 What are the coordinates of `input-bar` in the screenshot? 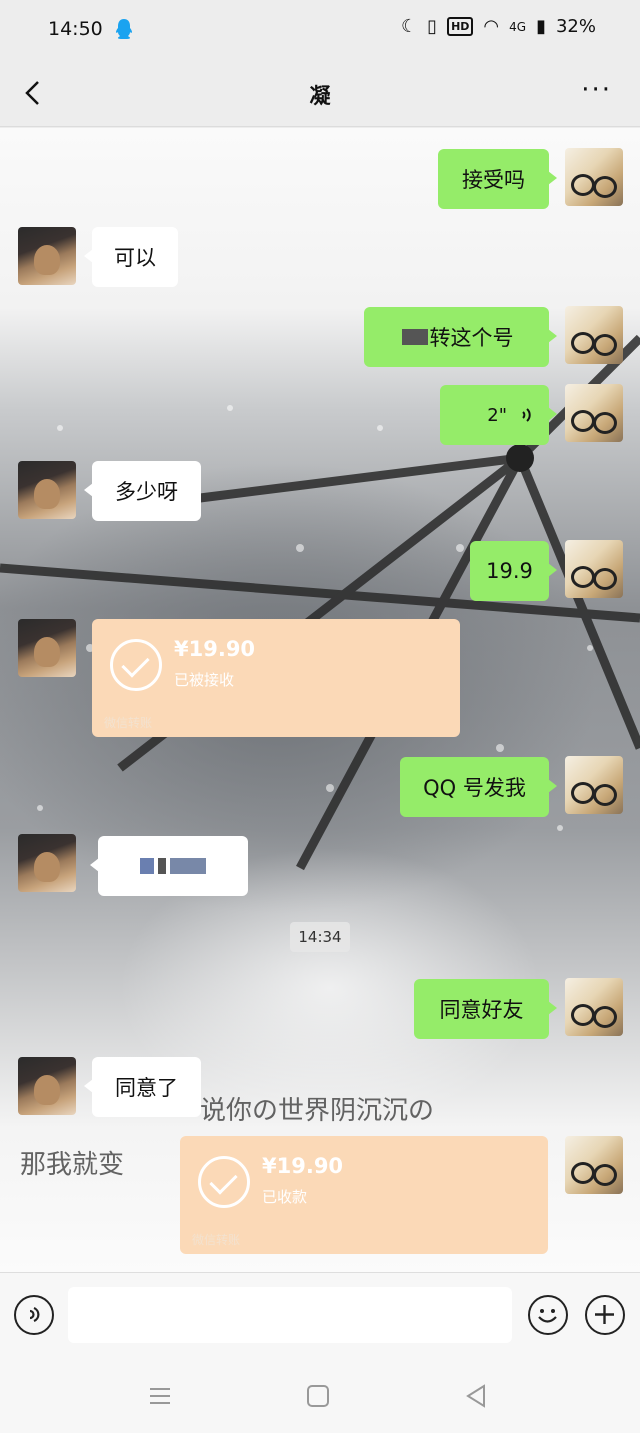 It's located at (320, 1315).